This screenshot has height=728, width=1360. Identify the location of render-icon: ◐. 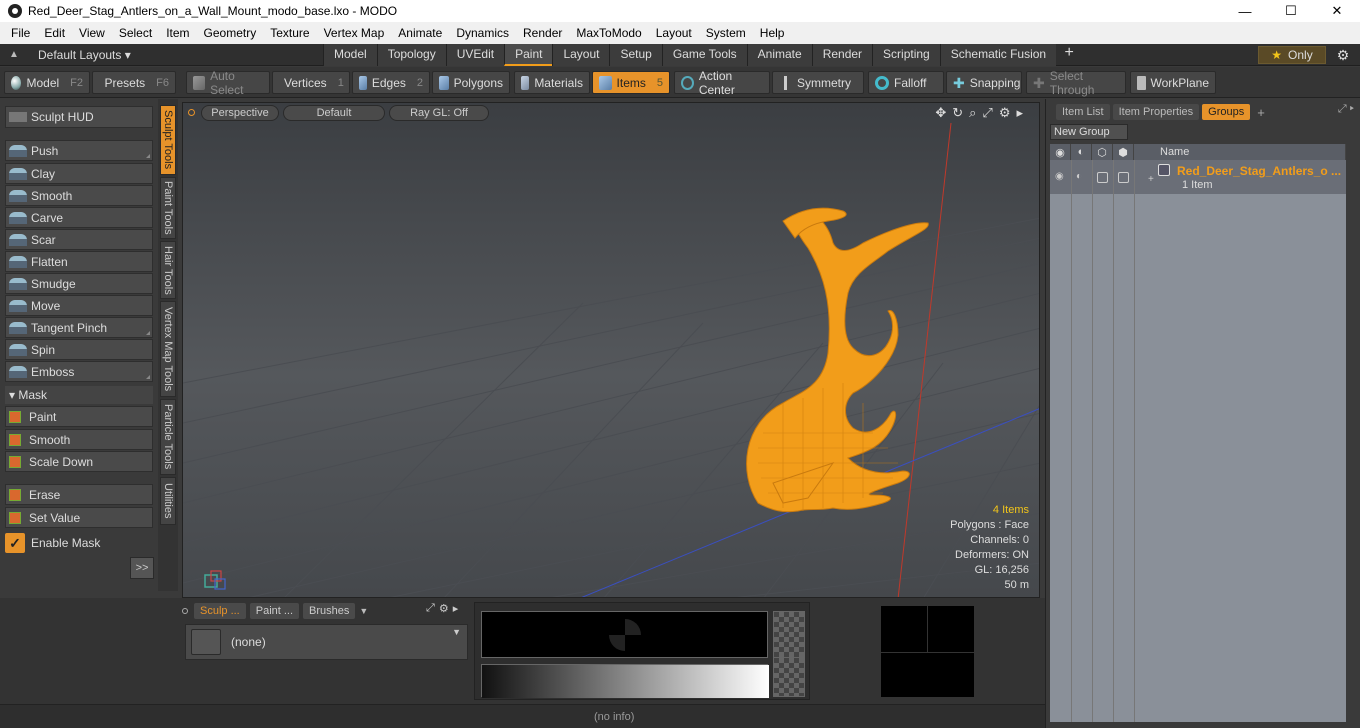
(1081, 152).